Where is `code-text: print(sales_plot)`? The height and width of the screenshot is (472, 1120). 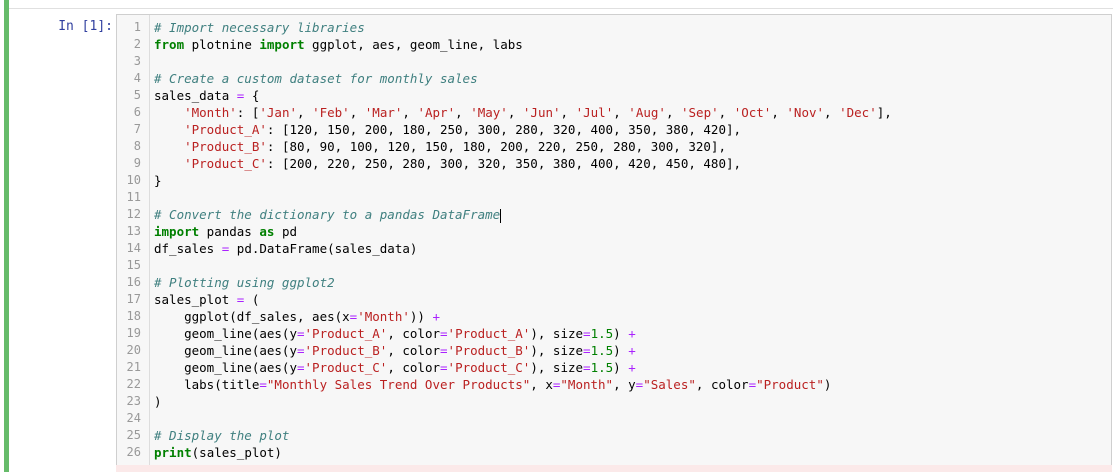 code-text: print(sales_plot) is located at coordinates (218, 452).